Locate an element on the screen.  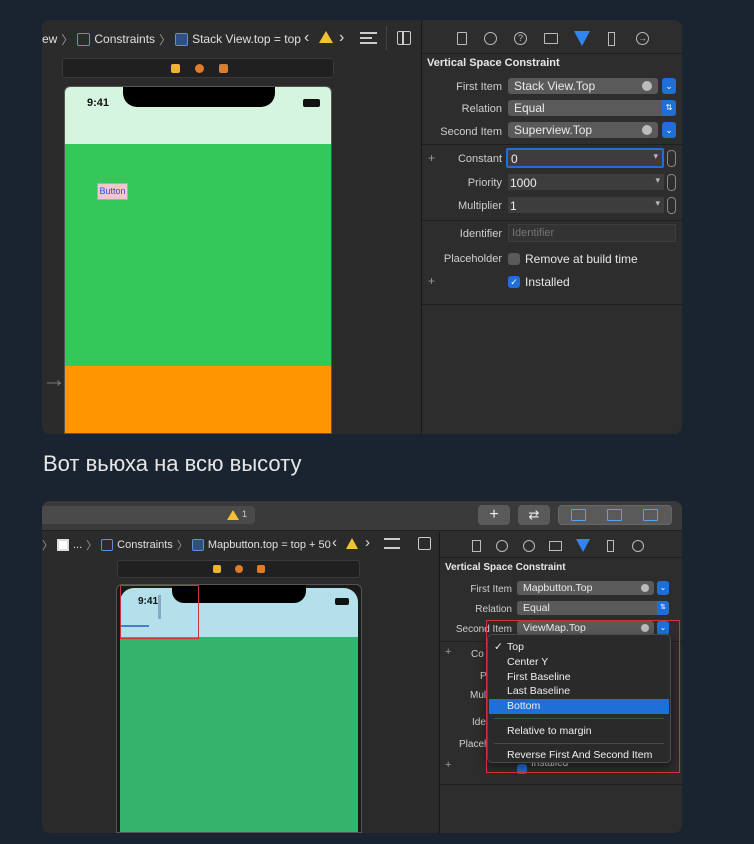
library-plus-button: + is located at coordinates (494, 515).